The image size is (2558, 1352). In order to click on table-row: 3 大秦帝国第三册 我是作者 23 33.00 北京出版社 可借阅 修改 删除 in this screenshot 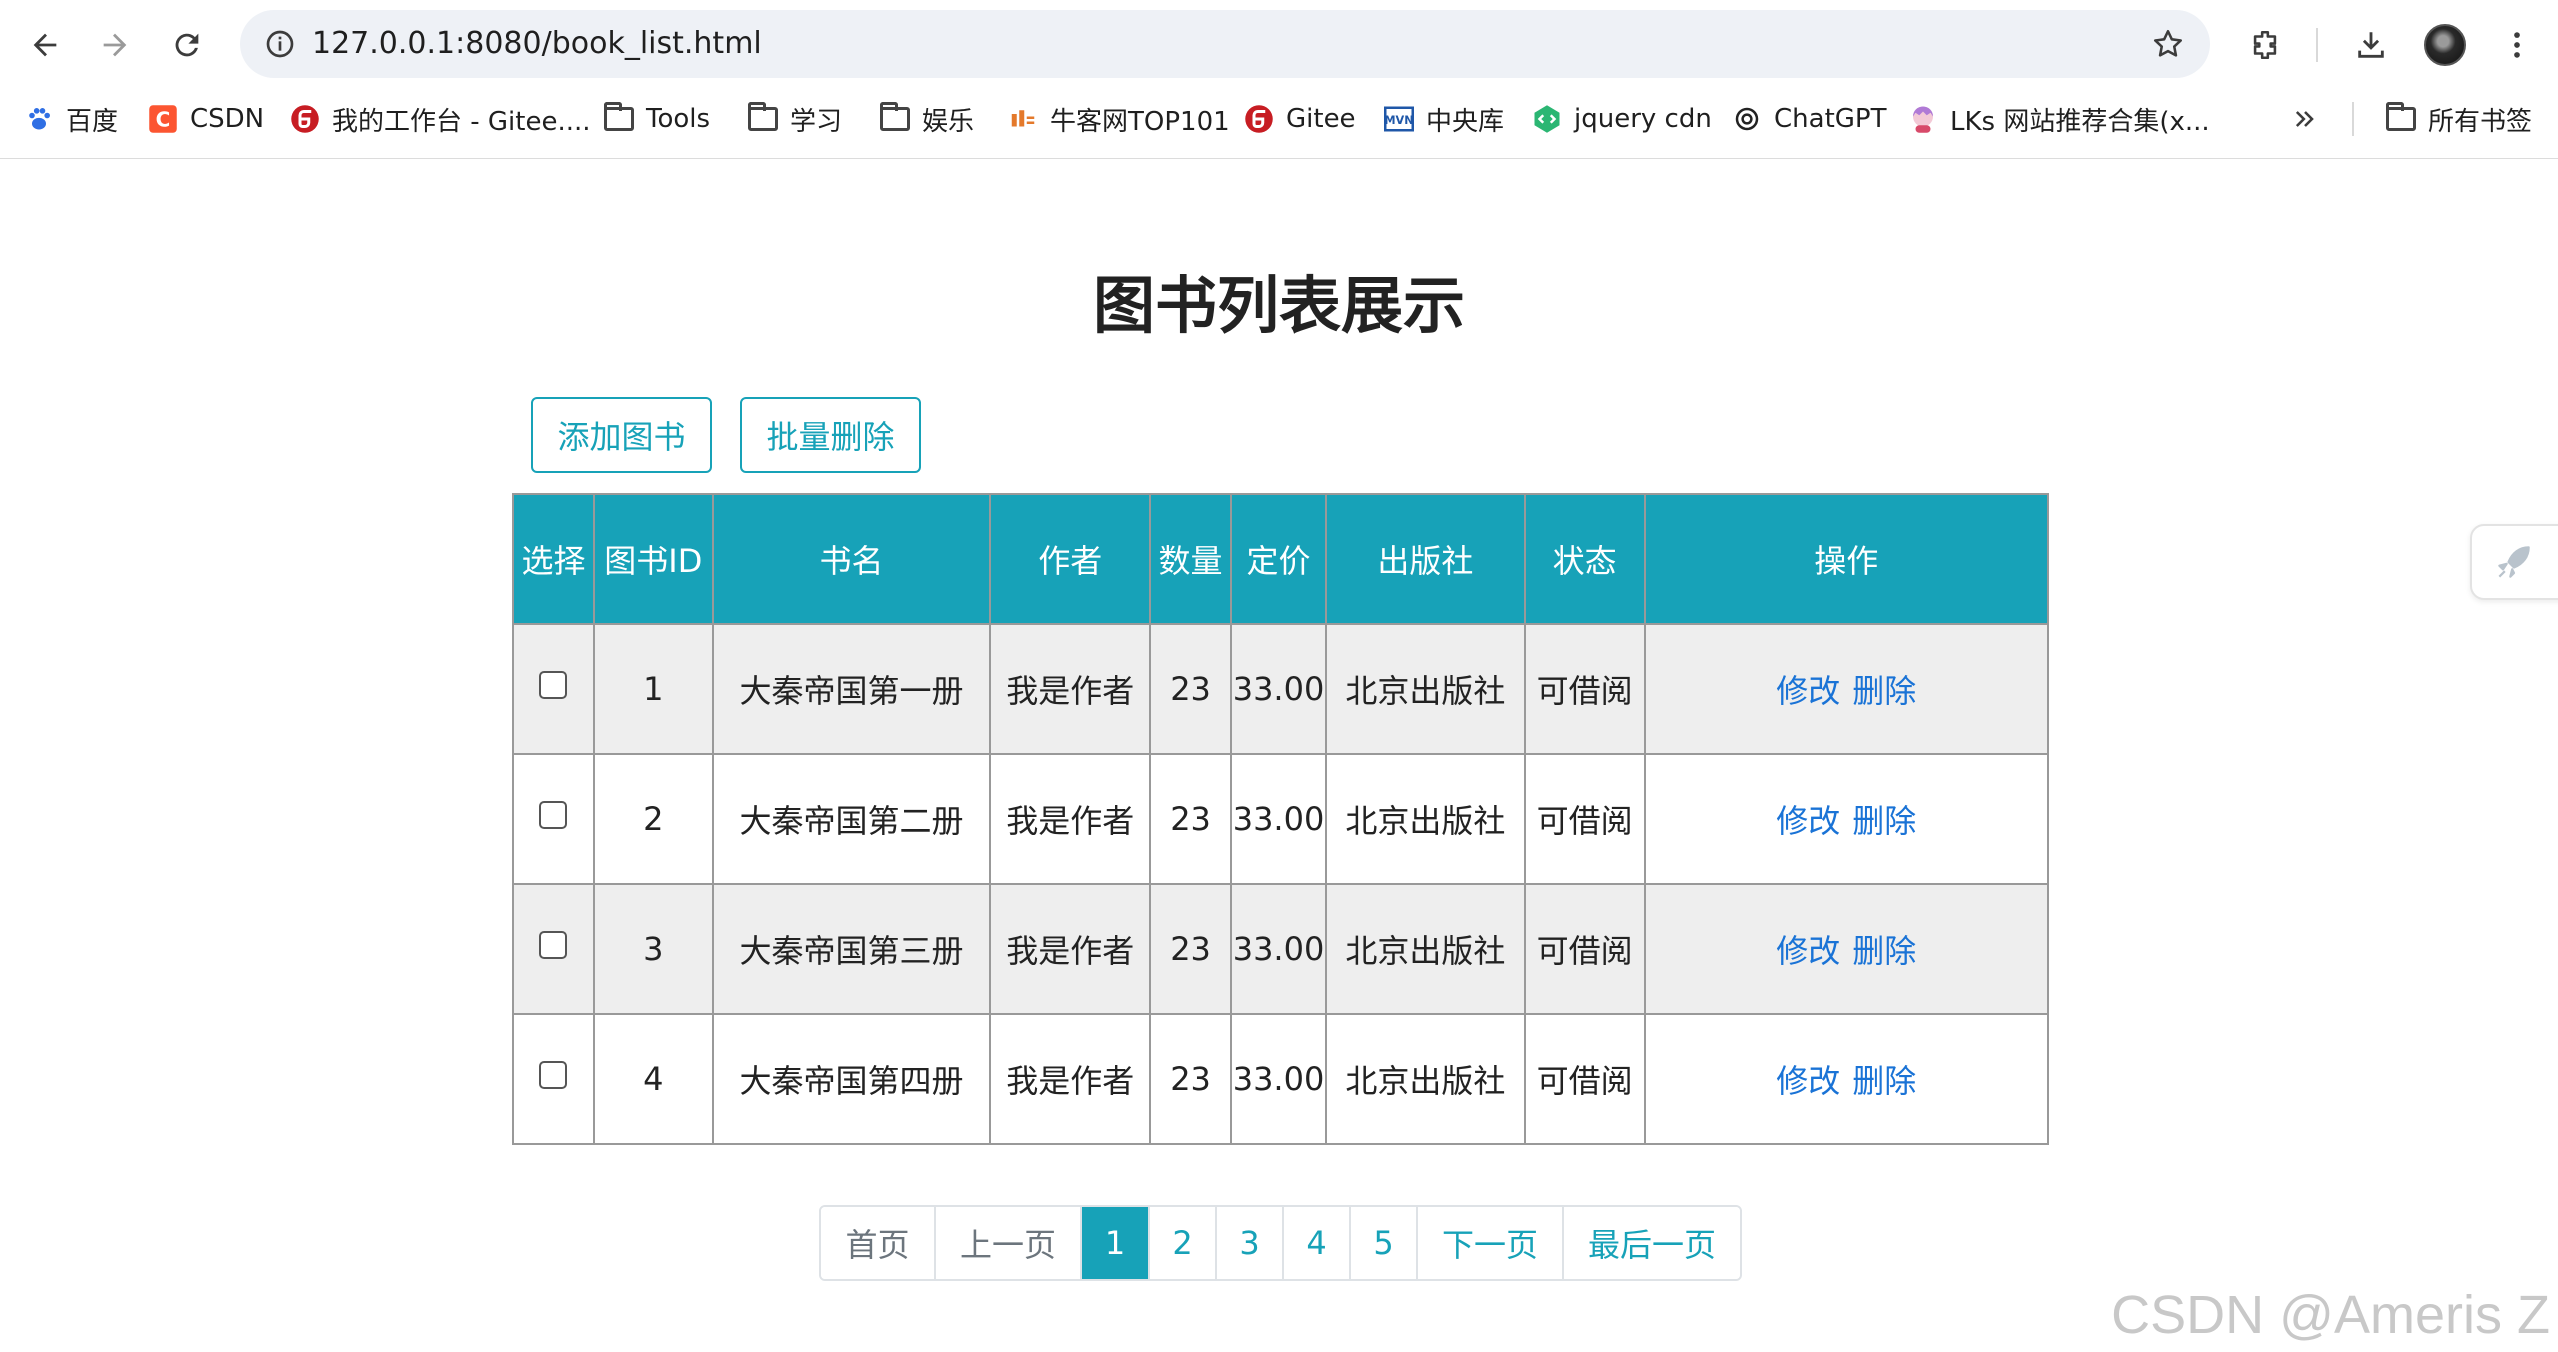, I will do `click(1281, 949)`.